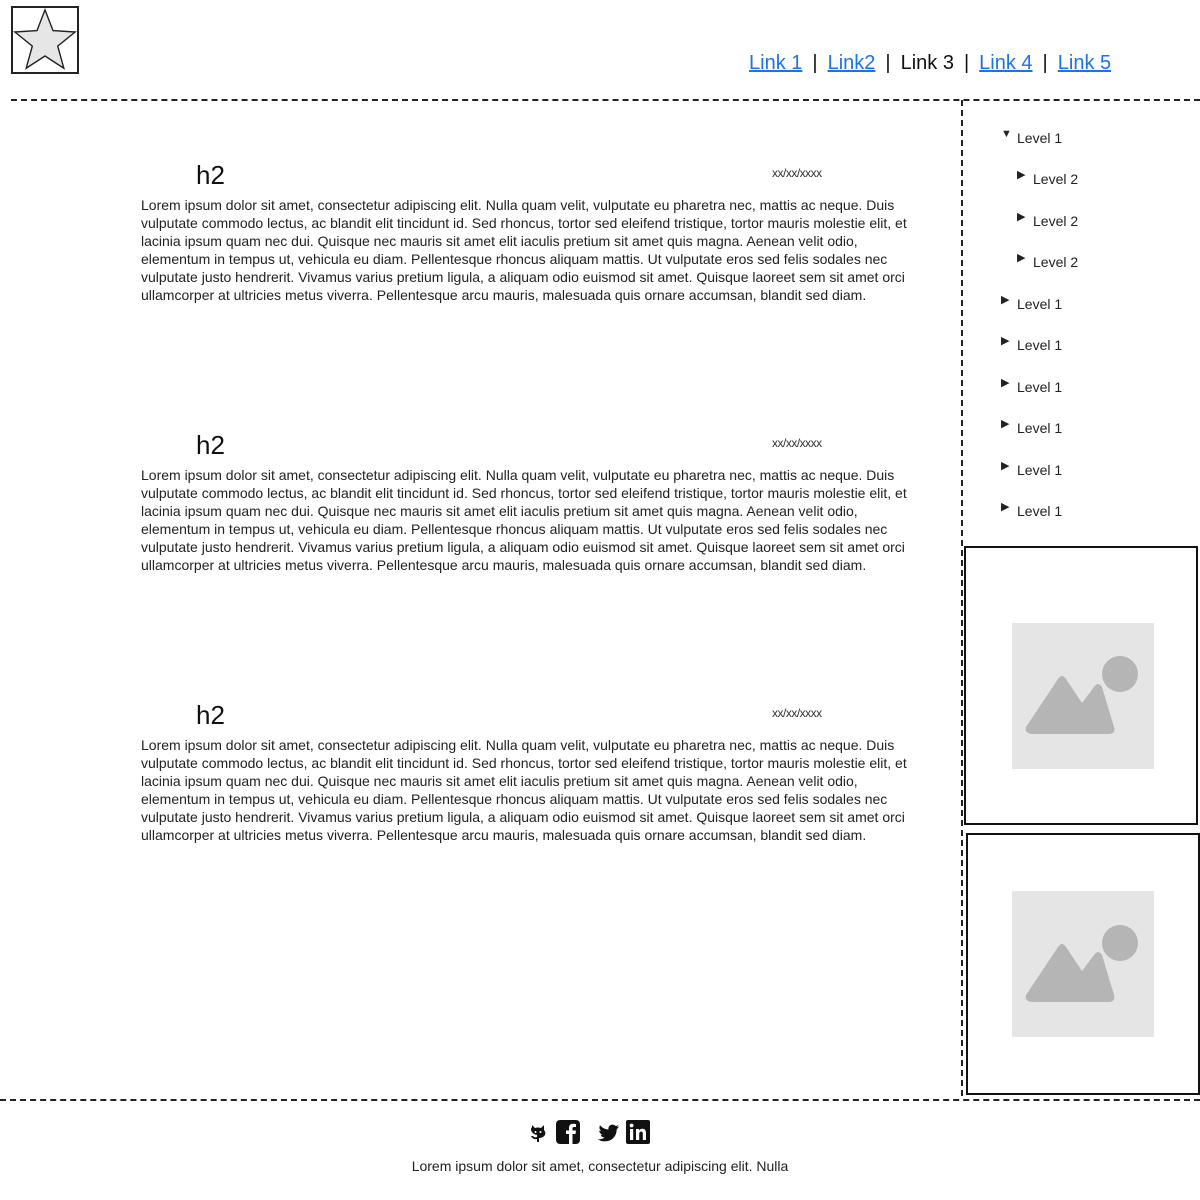 The height and width of the screenshot is (1200, 1200). I want to click on nav-link-5: Link 5, so click(1084, 63).